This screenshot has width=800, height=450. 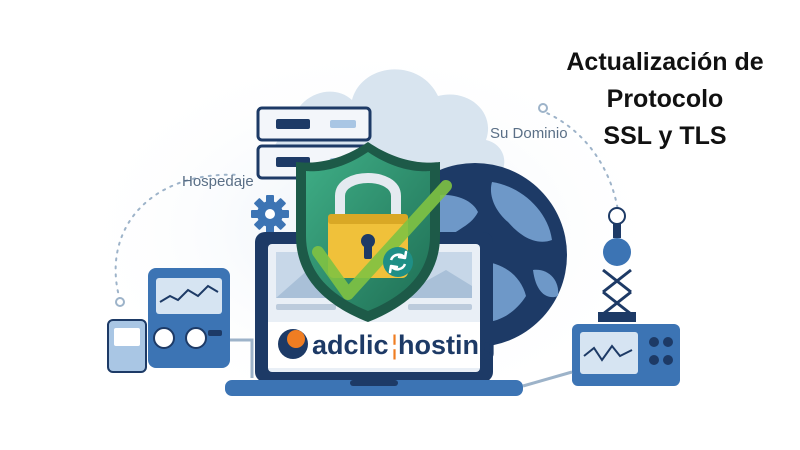 I want to click on headline-line-1: Actualización de, so click(x=665, y=62).